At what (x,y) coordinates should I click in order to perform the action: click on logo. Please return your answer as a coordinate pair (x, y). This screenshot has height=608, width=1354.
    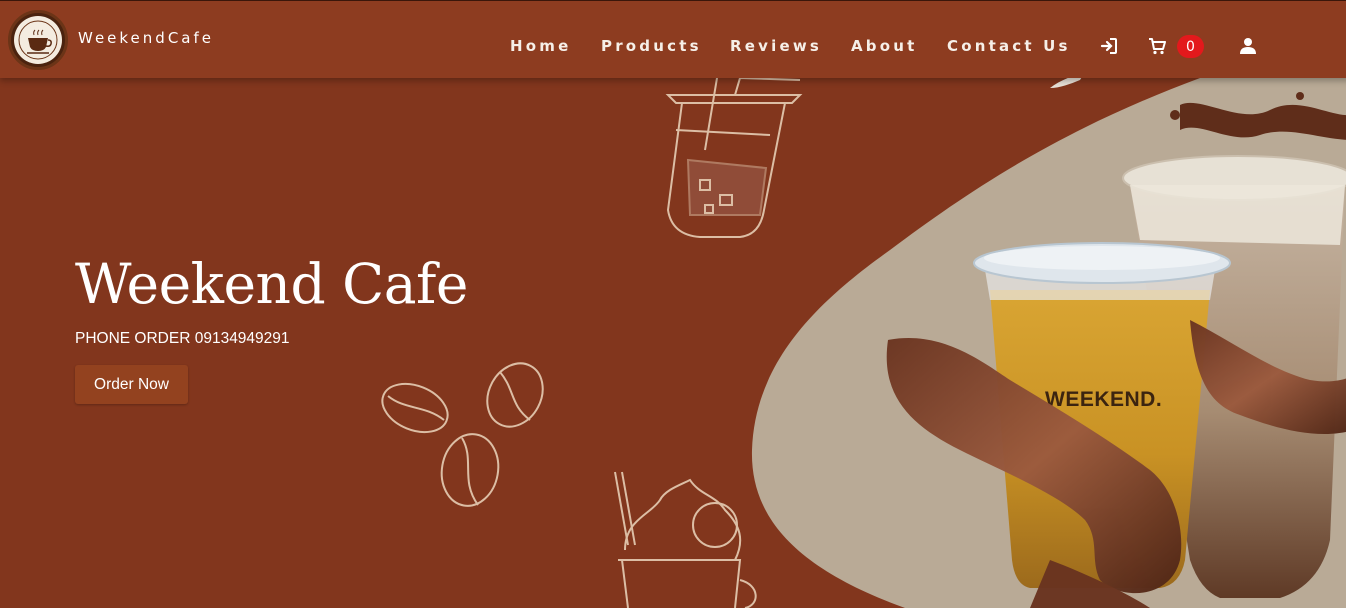
    Looking at the image, I should click on (38, 40).